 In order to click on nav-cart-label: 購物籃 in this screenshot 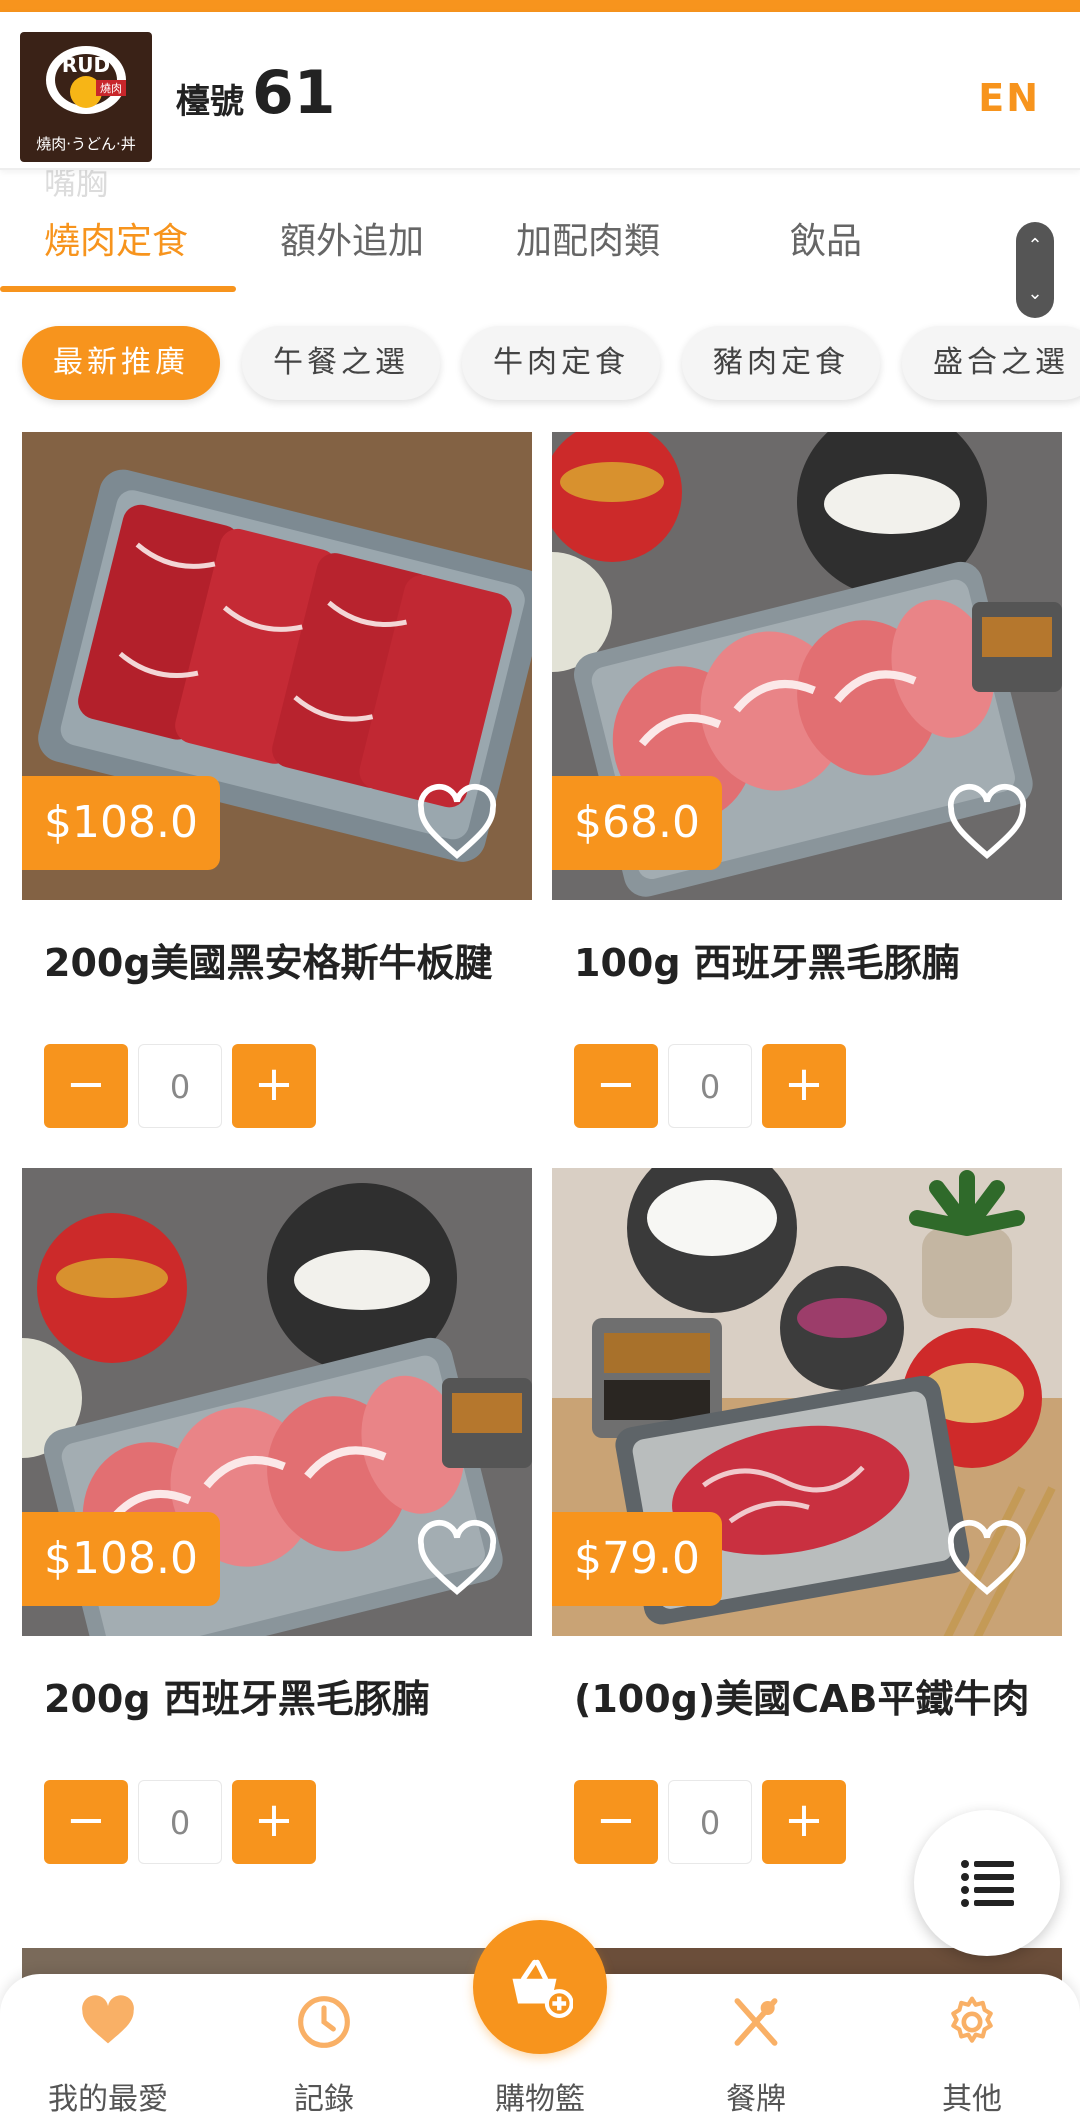, I will do `click(540, 2099)`.